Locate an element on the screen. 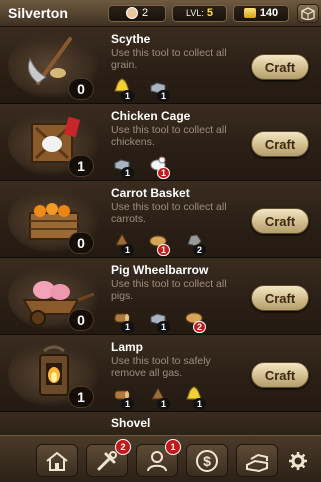 The image size is (321, 482). tool-description: Use this tool to collect all carrots. is located at coordinates (169, 213).